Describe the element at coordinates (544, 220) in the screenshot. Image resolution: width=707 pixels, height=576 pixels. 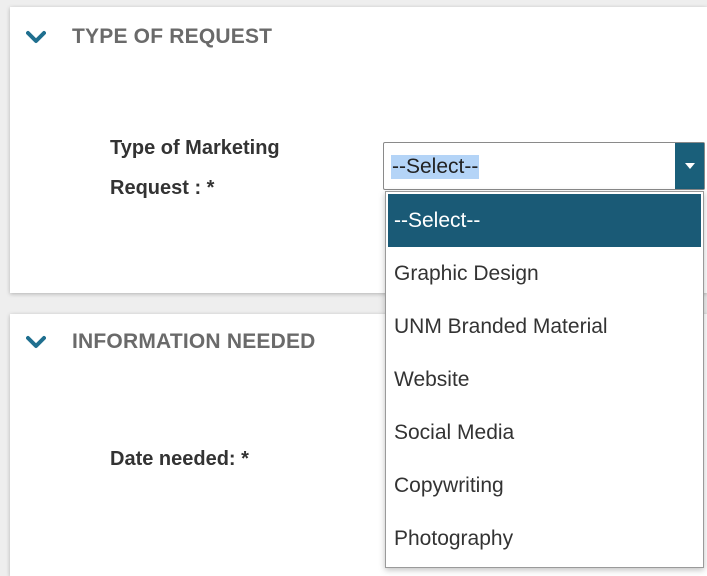
I see `dropdown-option-select: --Select--` at that location.